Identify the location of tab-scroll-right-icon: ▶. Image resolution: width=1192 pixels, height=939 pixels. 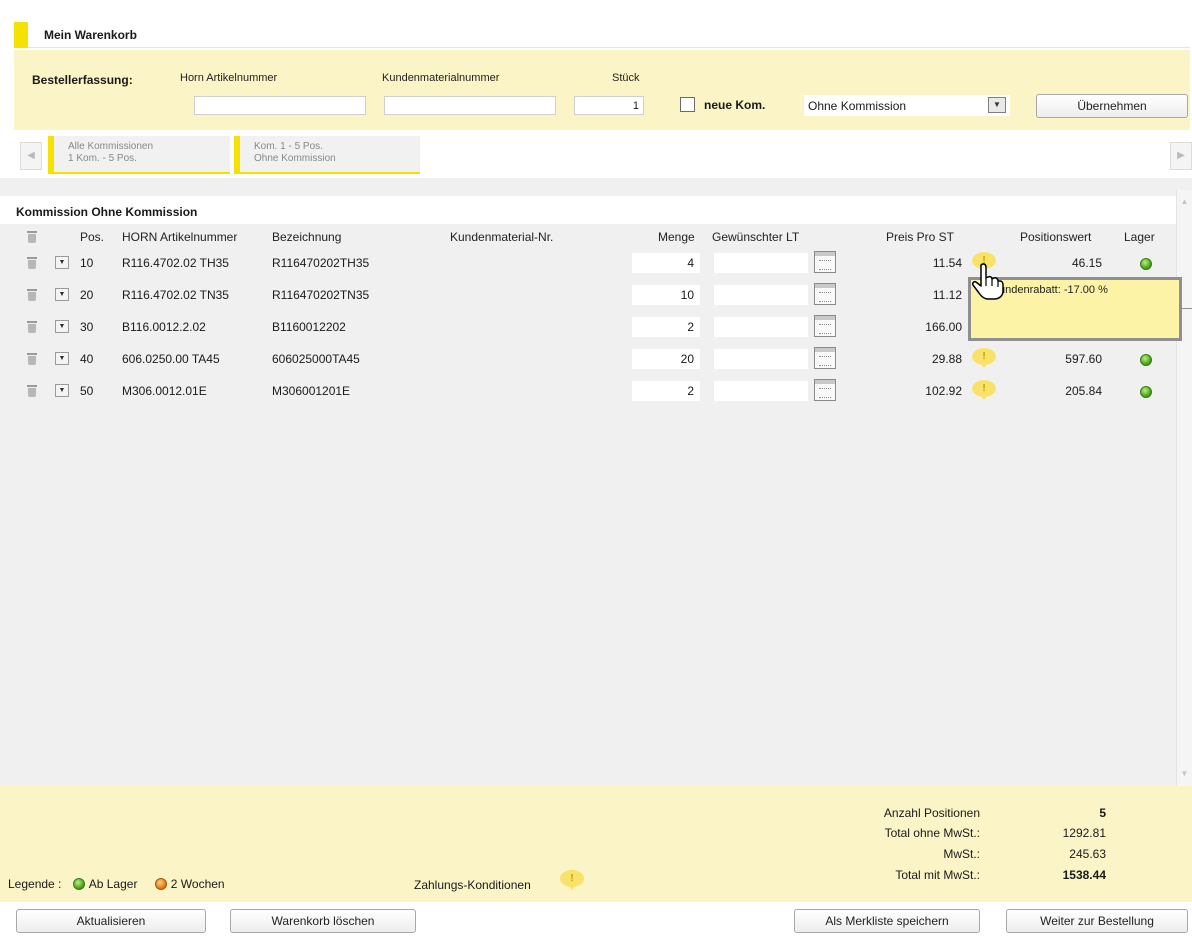
(1181, 156).